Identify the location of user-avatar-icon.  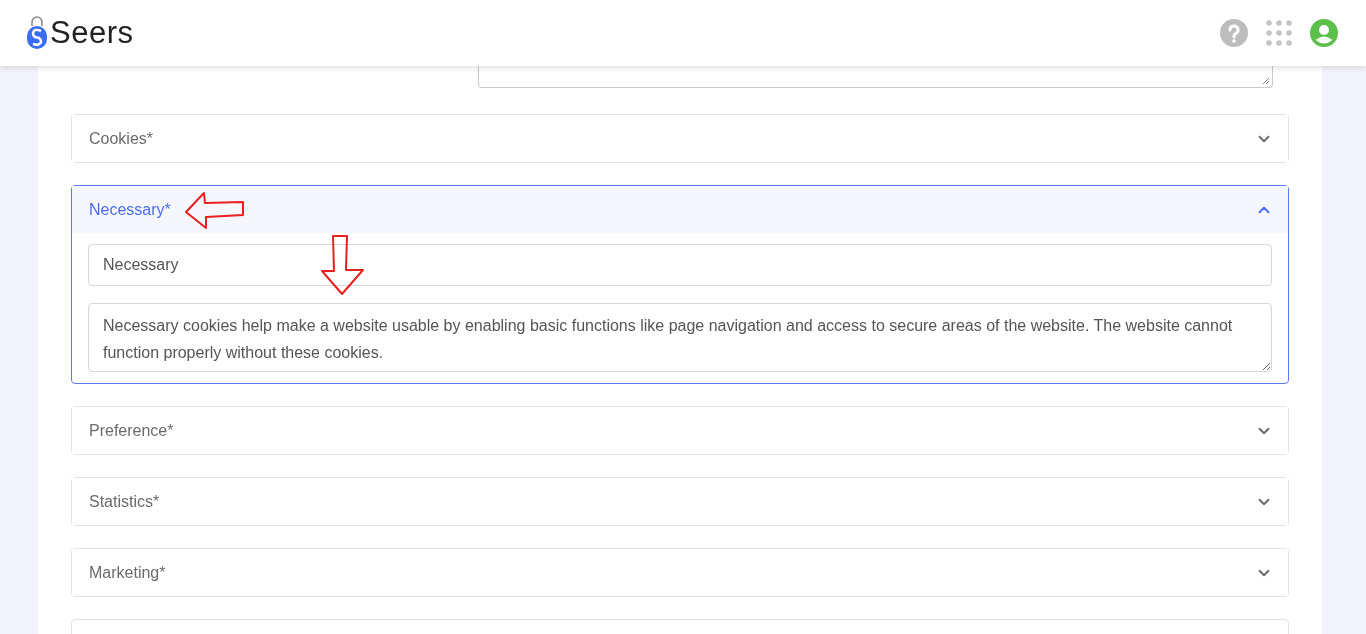
(1324, 33).